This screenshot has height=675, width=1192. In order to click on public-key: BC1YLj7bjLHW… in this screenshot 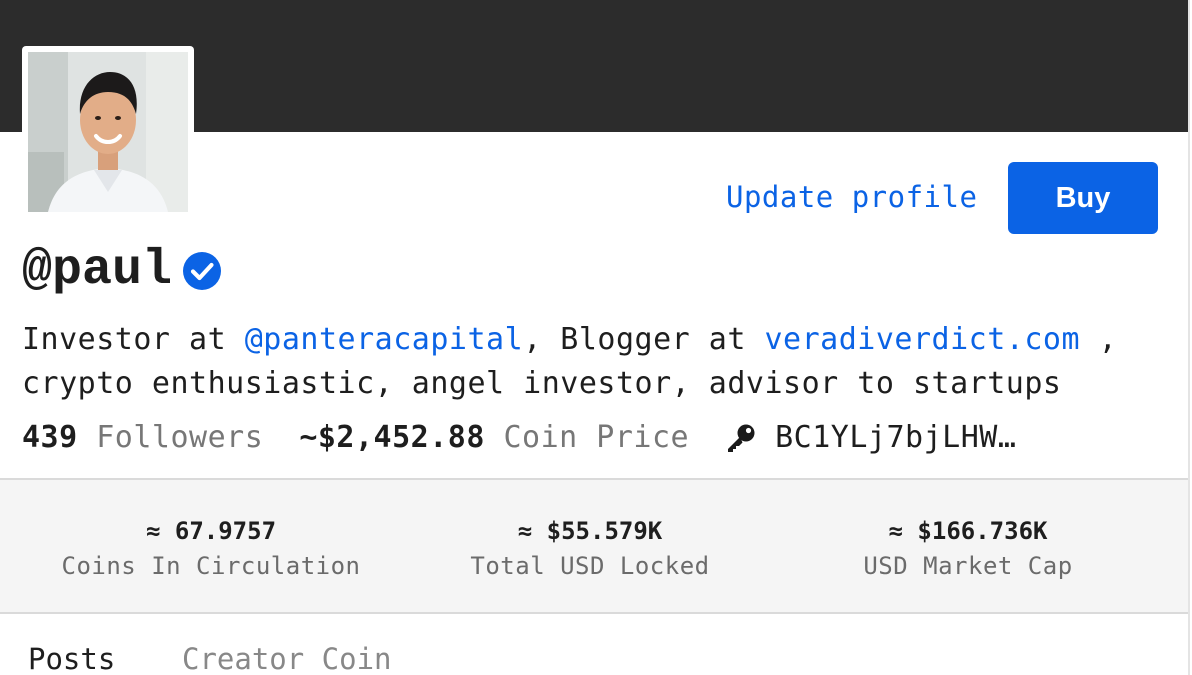, I will do `click(895, 438)`.